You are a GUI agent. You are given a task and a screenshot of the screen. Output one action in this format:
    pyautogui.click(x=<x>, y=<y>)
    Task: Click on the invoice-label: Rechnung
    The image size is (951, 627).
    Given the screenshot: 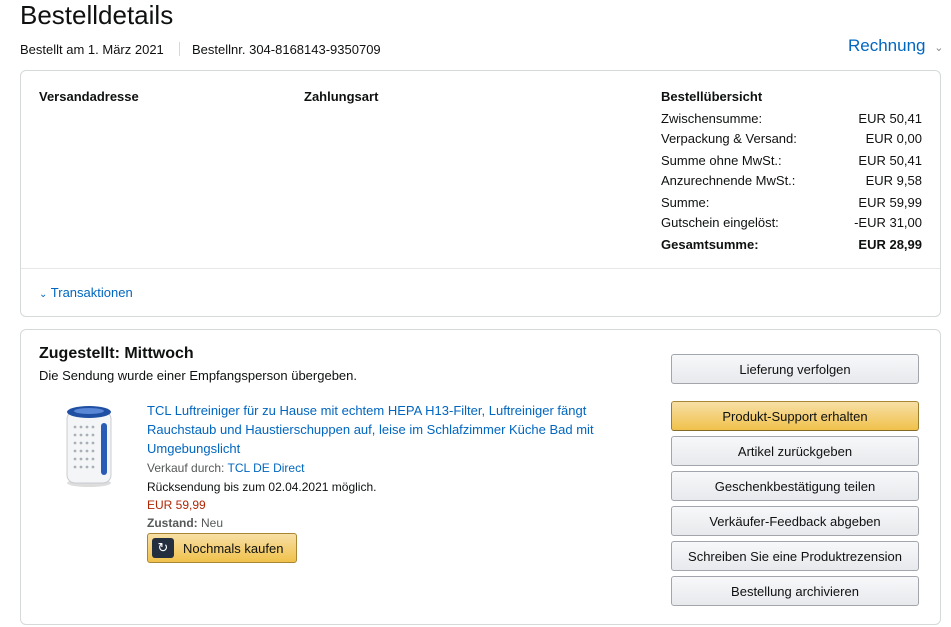 What is the action you would take?
    pyautogui.click(x=887, y=45)
    